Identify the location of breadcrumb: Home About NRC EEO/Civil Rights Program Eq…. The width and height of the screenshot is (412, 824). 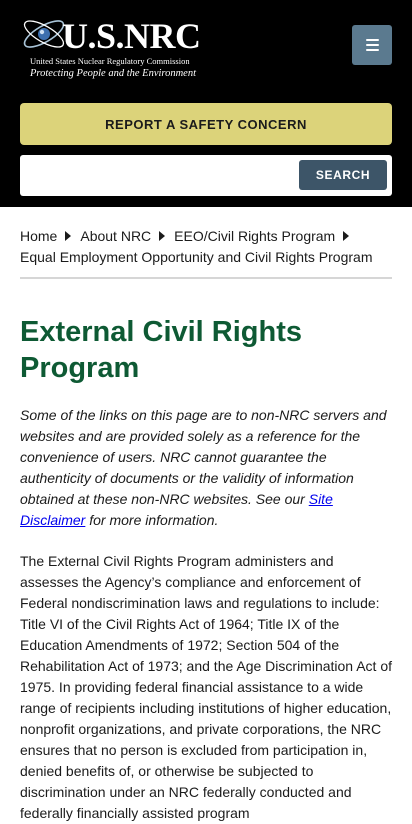
(206, 247).